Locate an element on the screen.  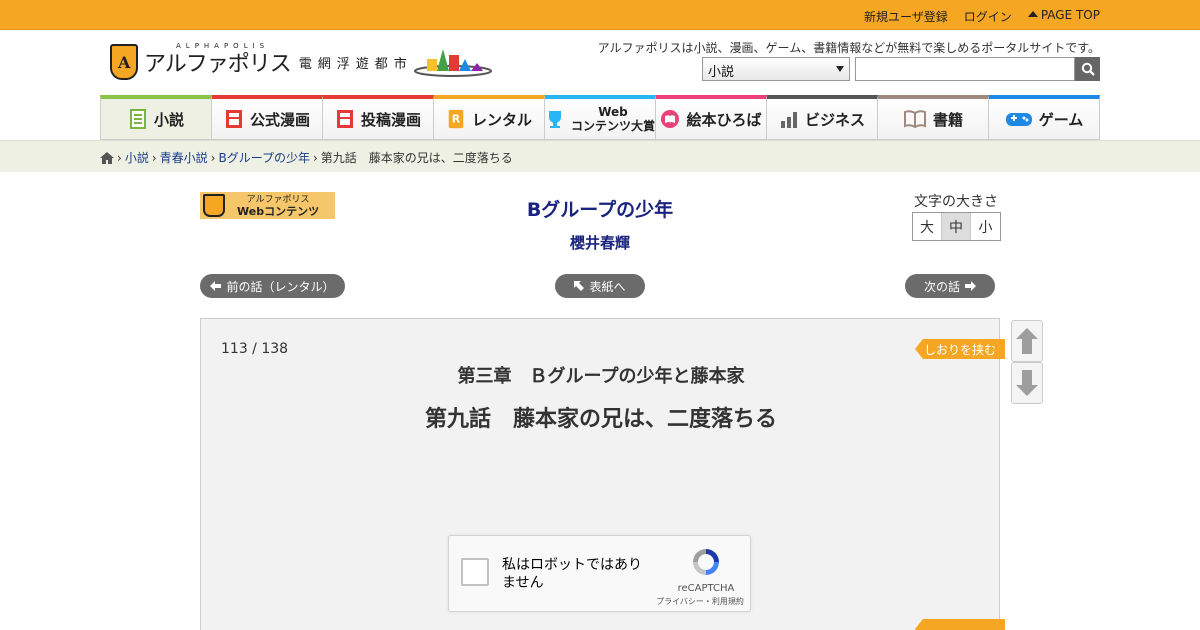
nav-books: 書籍 is located at coordinates (933, 117).